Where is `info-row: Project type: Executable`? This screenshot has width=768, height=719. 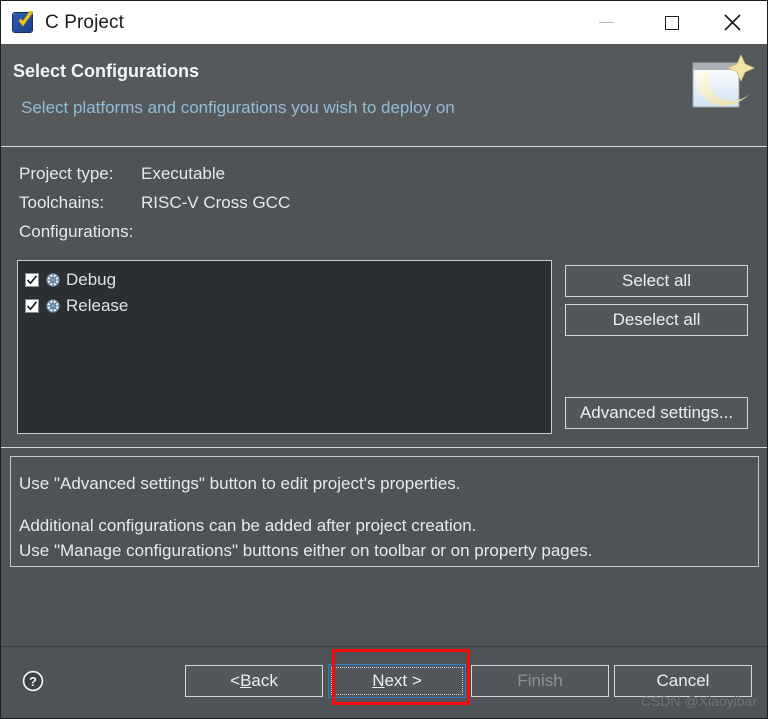 info-row: Project type: Executable is located at coordinates (384, 173).